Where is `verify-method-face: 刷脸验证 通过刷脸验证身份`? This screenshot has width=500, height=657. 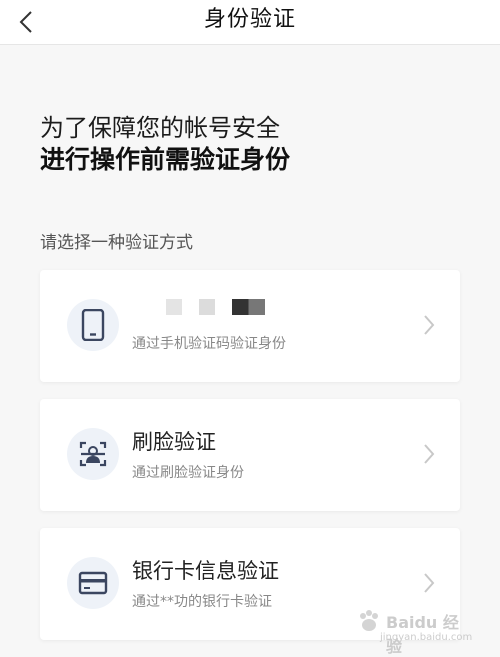
verify-method-face: 刷脸验证 通过刷脸验证身份 is located at coordinates (250, 455).